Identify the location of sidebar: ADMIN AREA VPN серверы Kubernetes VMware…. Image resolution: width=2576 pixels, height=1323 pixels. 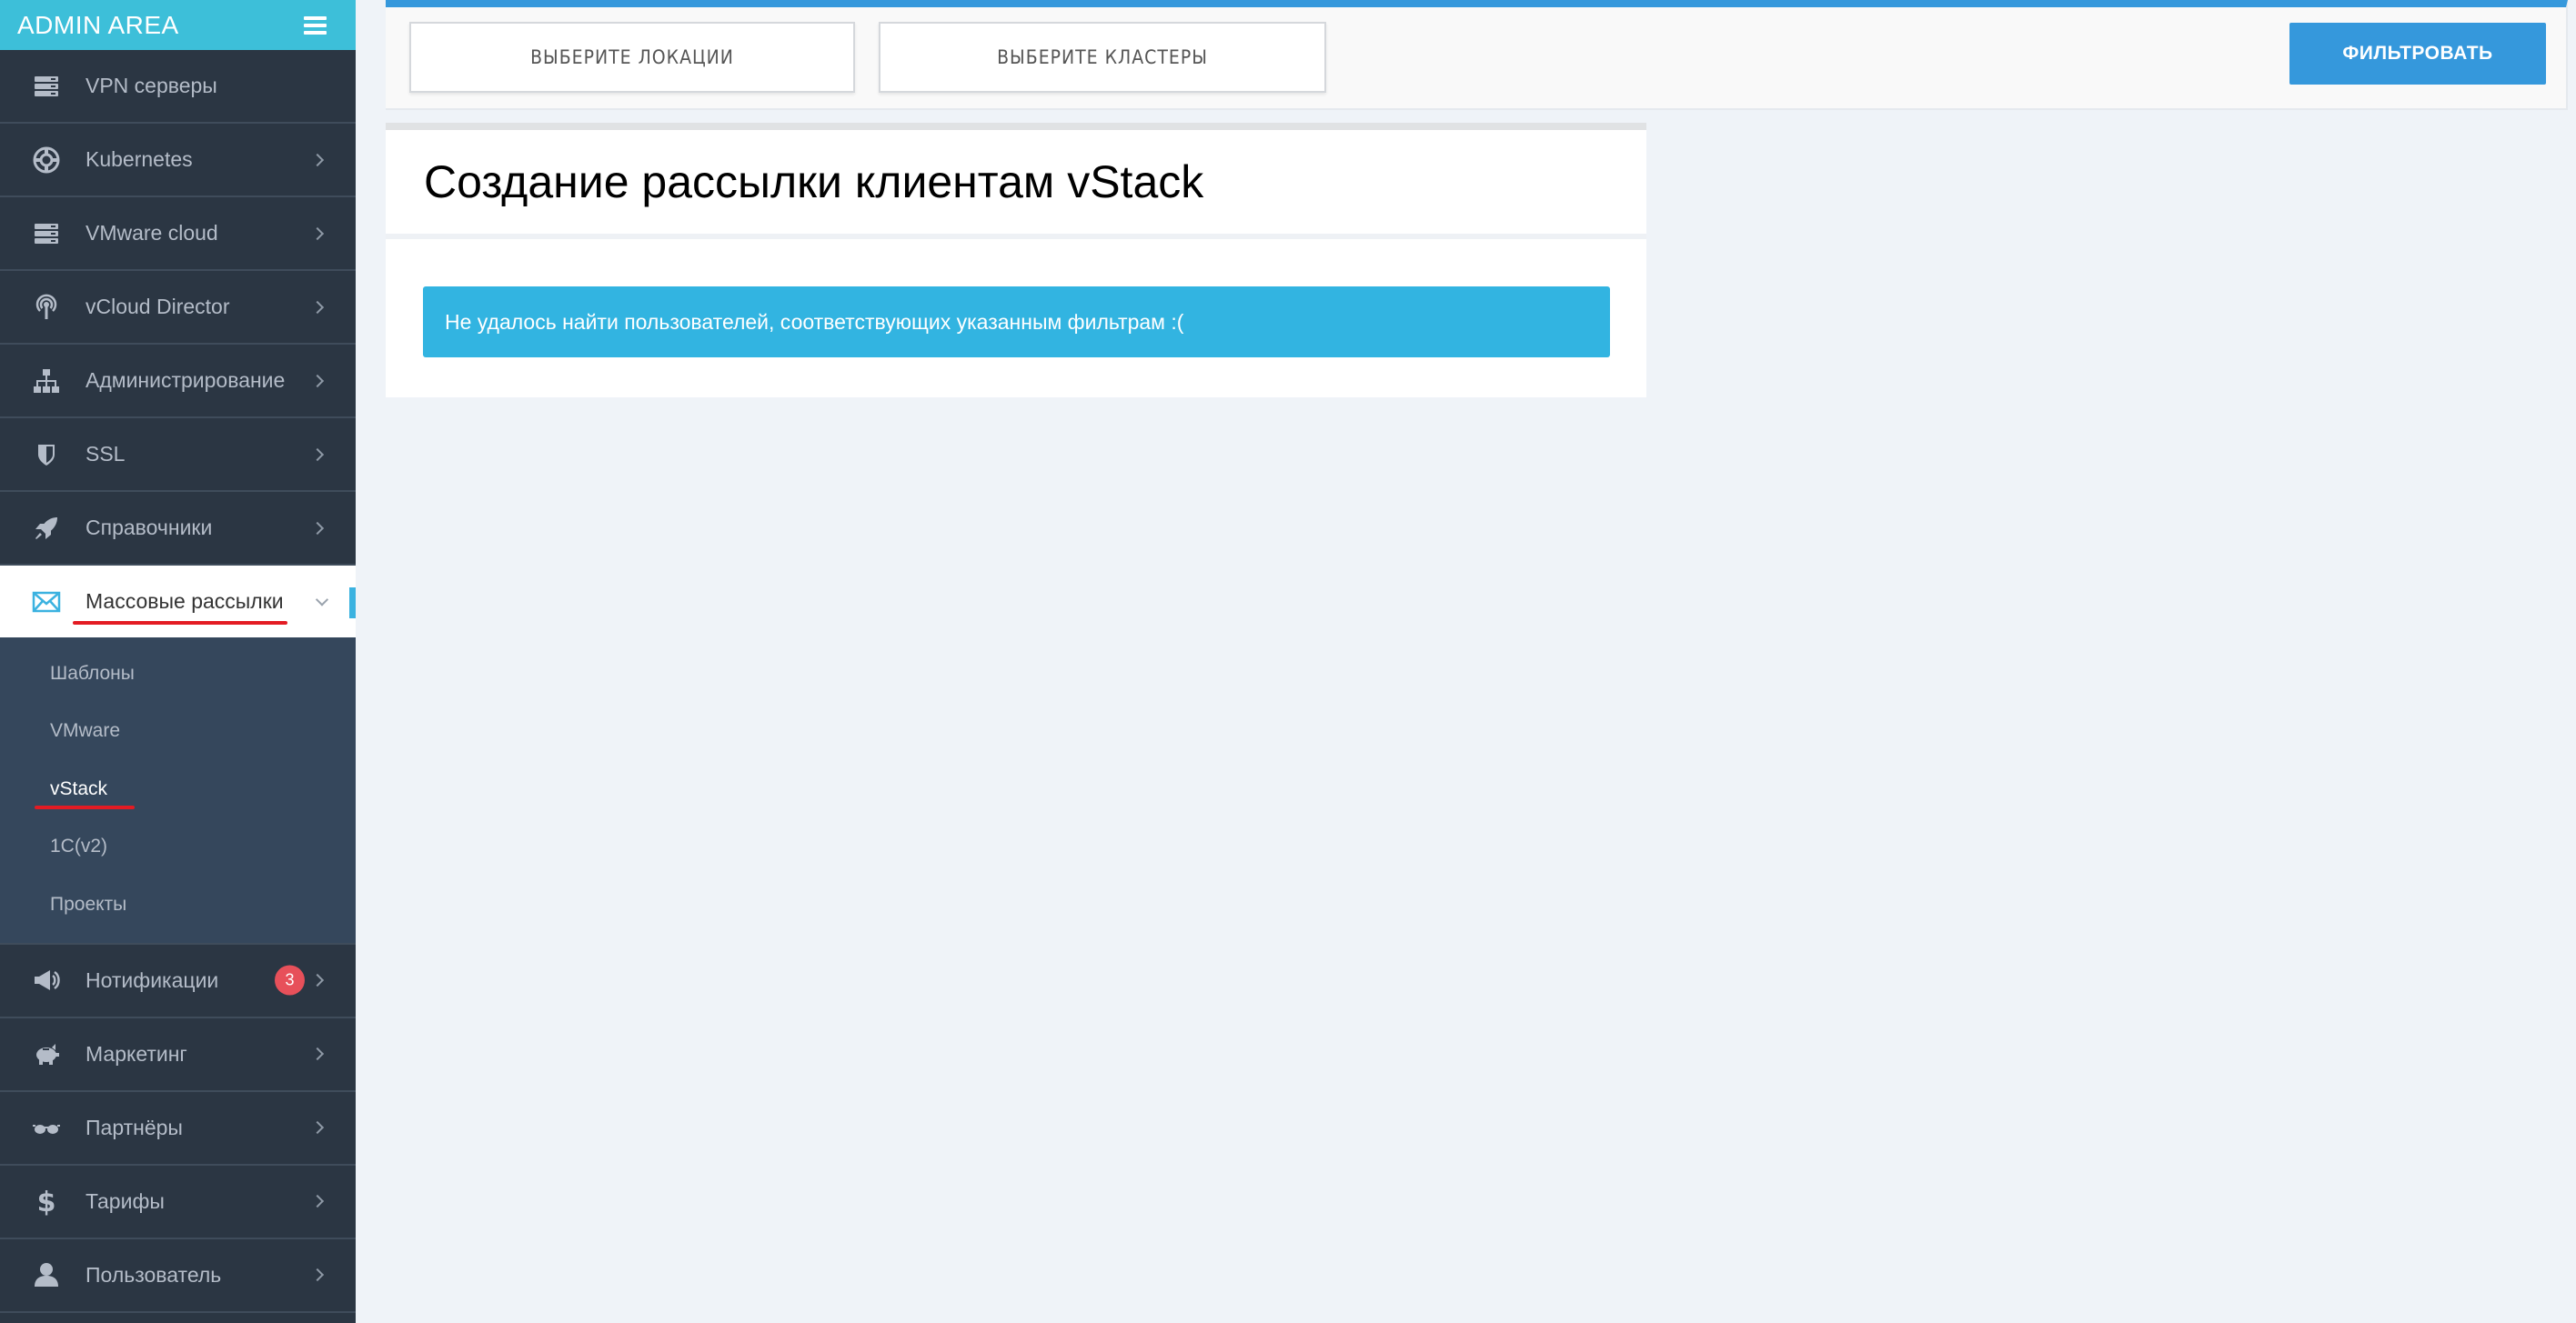
(178, 661).